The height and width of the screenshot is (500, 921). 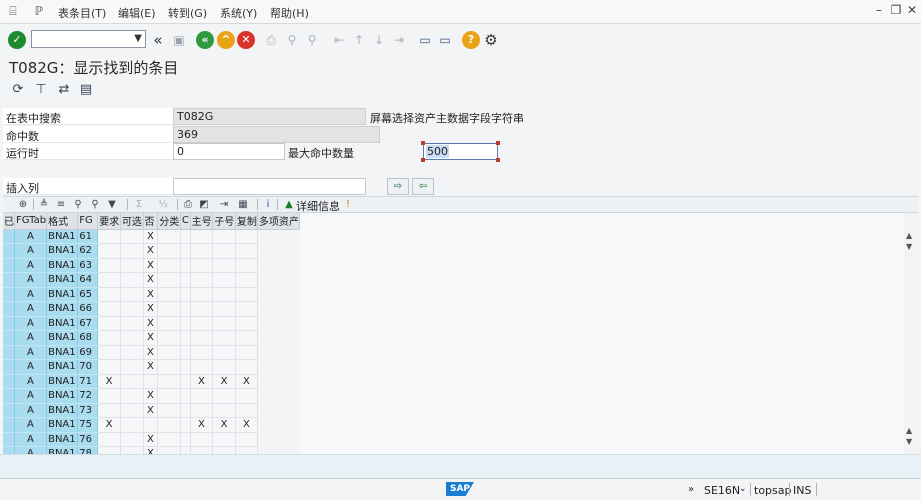 I want to click on table-row: A BNA1 63 X, so click(x=151, y=265).